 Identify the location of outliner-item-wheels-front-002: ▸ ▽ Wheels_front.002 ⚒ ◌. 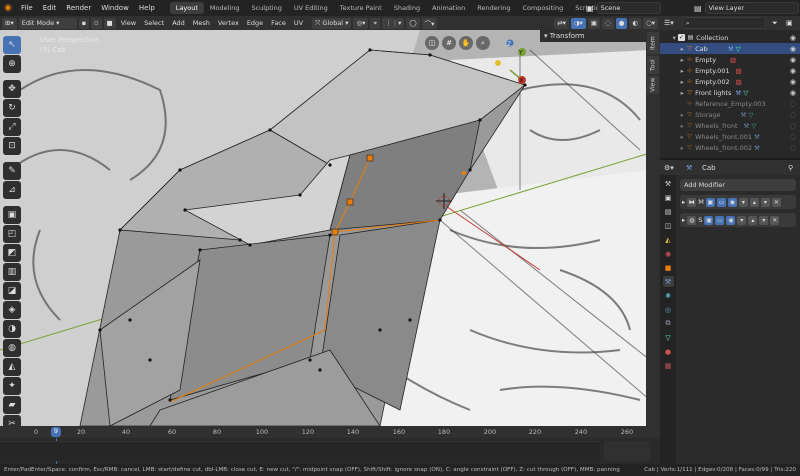
(730, 147).